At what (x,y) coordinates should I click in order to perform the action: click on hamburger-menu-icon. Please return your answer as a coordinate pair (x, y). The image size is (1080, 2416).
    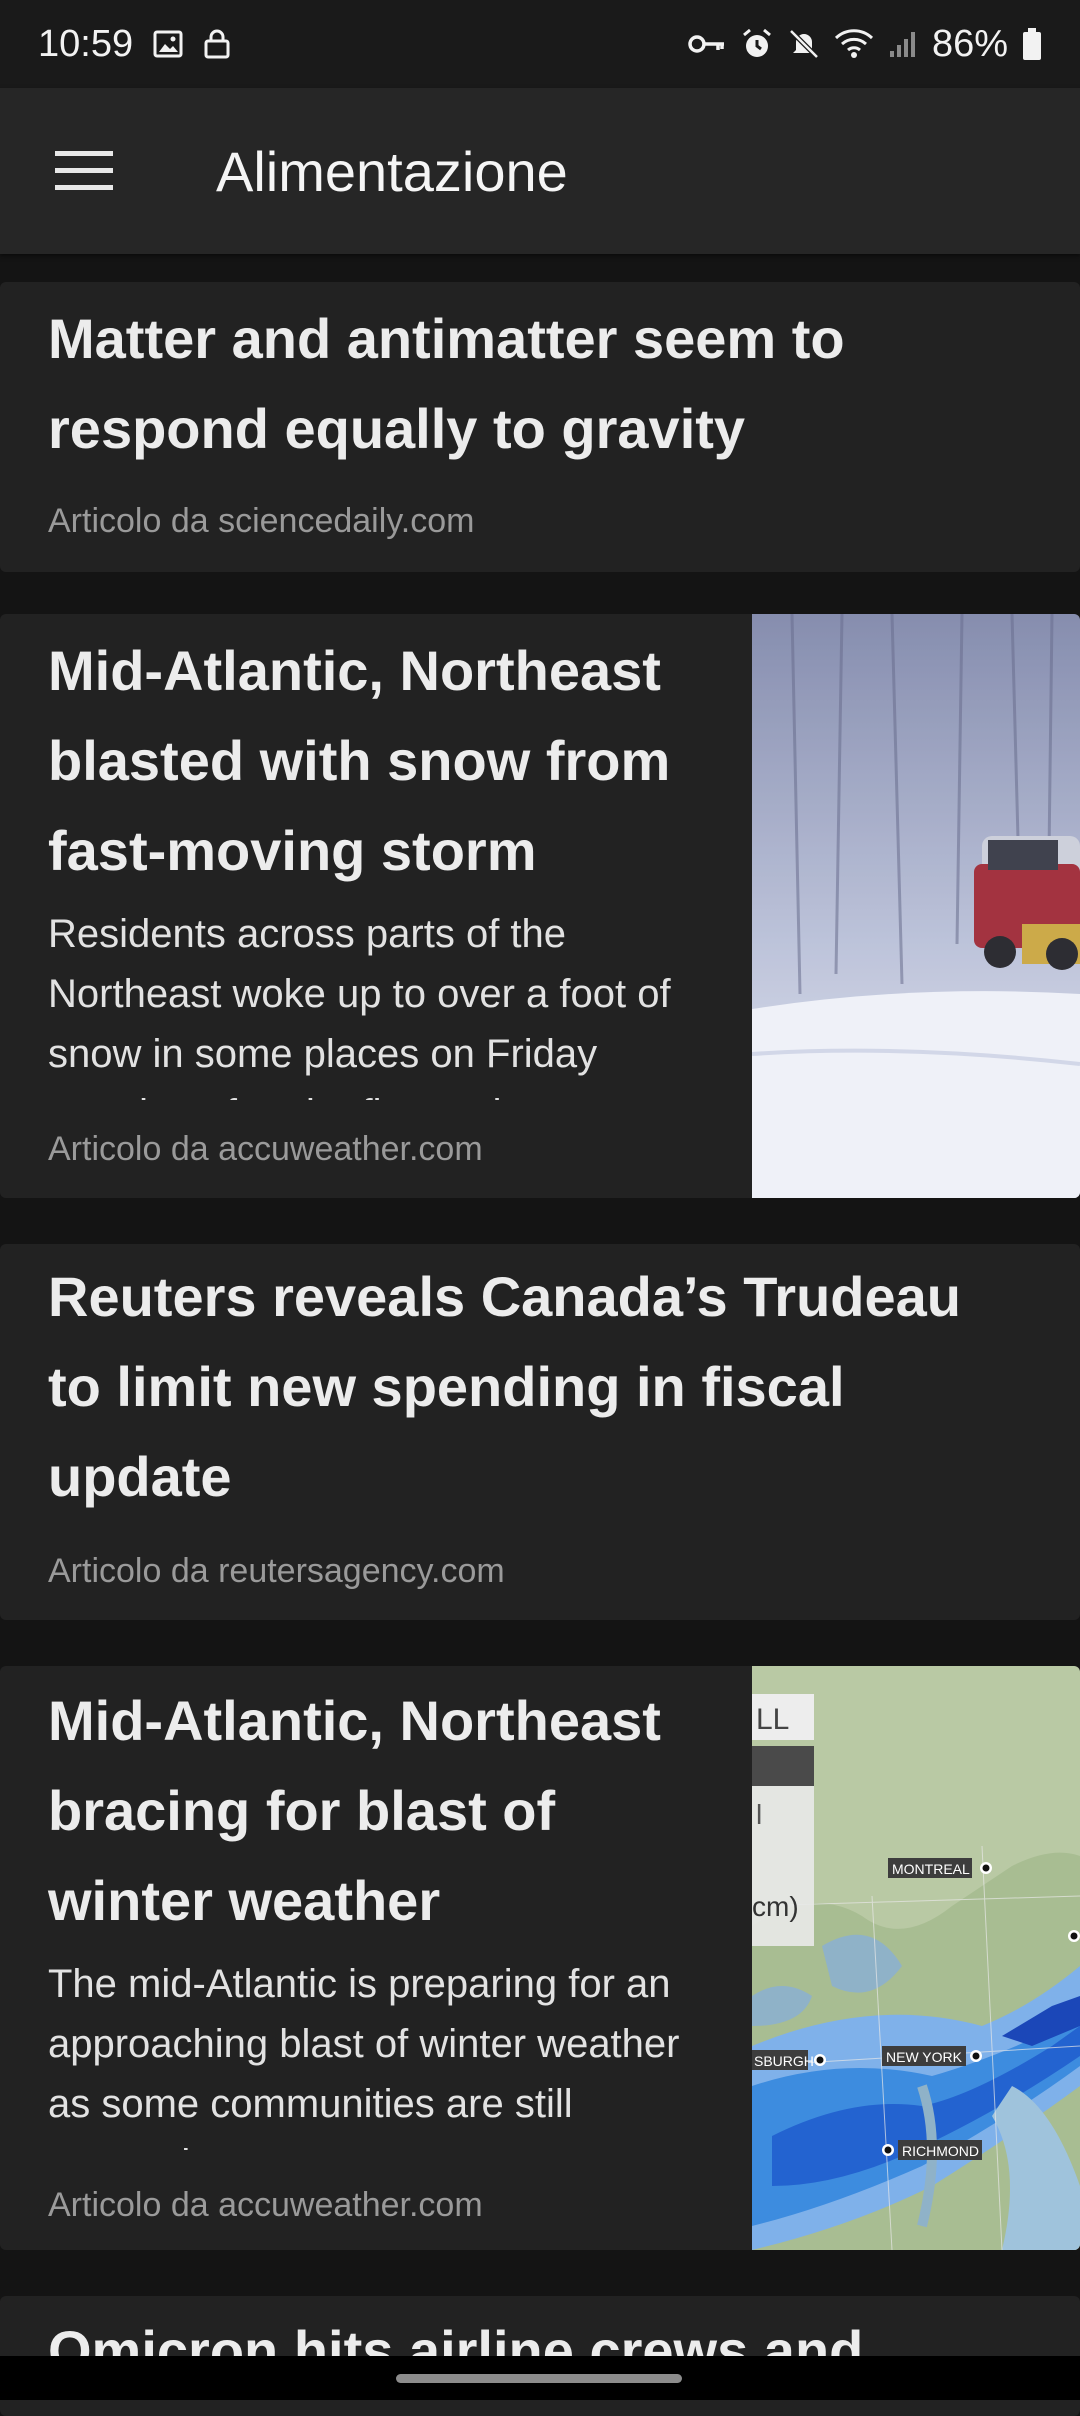
    Looking at the image, I should click on (84, 171).